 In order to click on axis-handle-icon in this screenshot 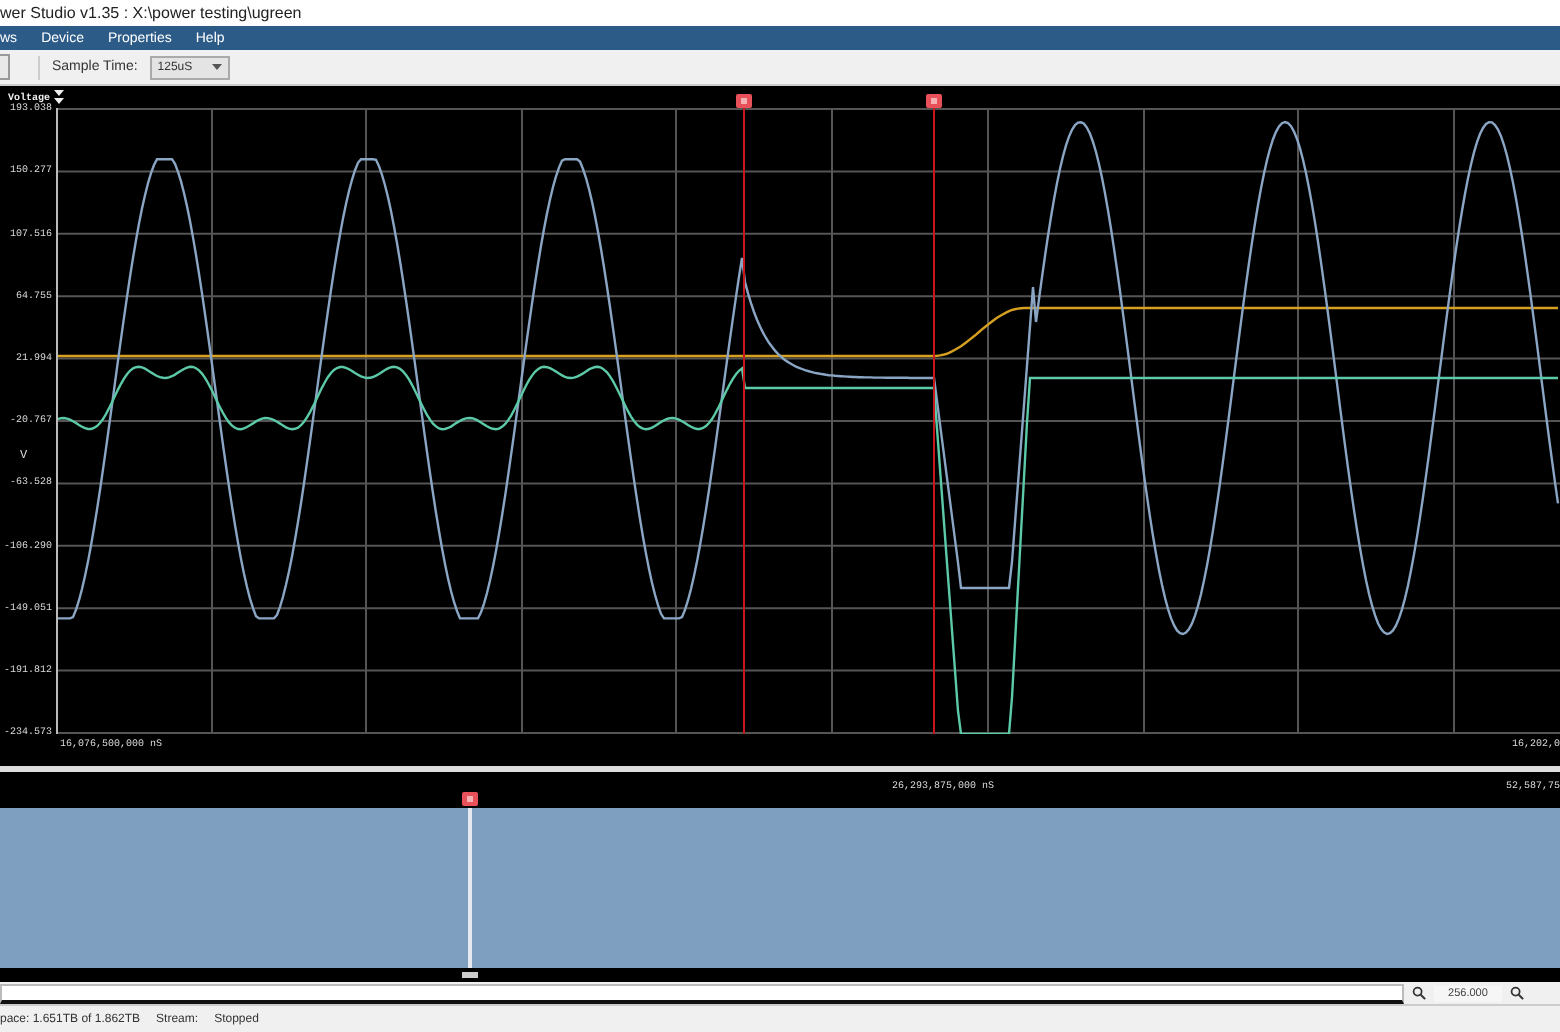, I will do `click(59, 98)`.